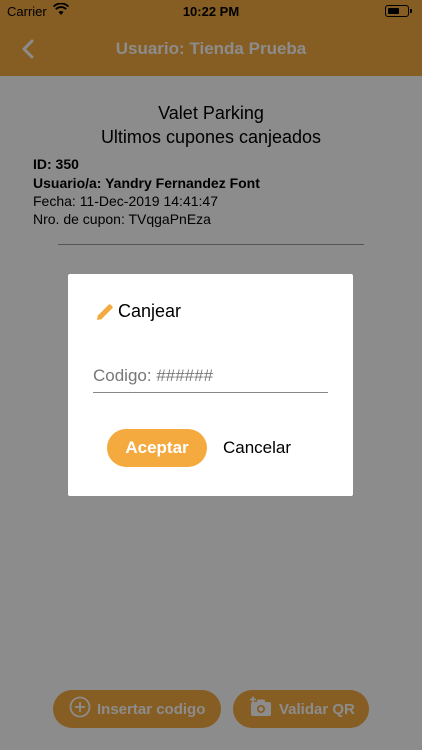  What do you see at coordinates (210, 376) in the screenshot?
I see `code-input` at bounding box center [210, 376].